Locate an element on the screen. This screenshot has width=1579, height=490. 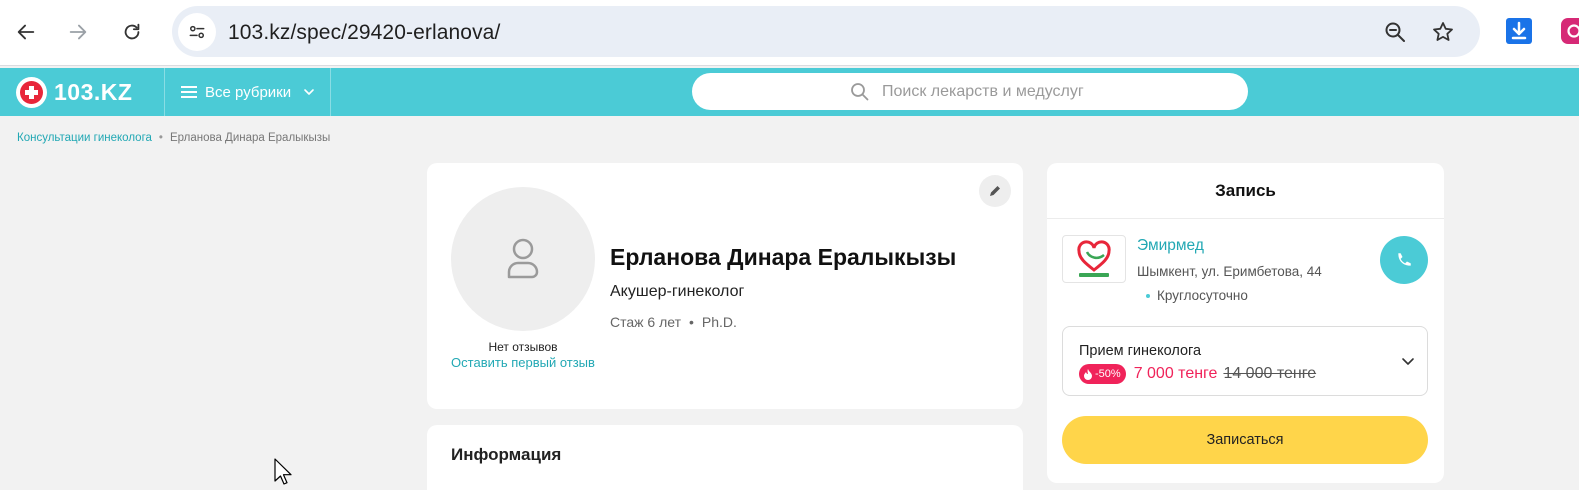
price-new: 7 000 тенге is located at coordinates (1175, 373).